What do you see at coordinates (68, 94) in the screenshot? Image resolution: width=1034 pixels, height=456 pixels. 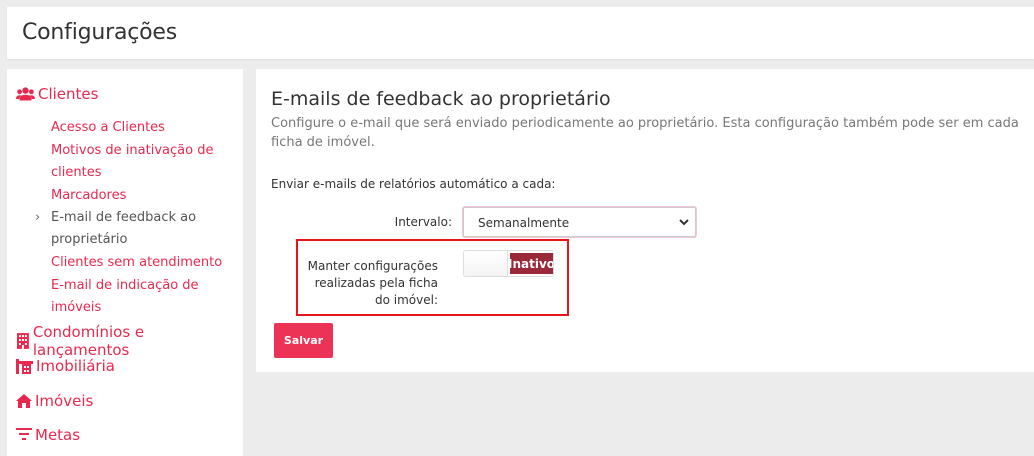 I see `sidebar-section-label: Clientes` at bounding box center [68, 94].